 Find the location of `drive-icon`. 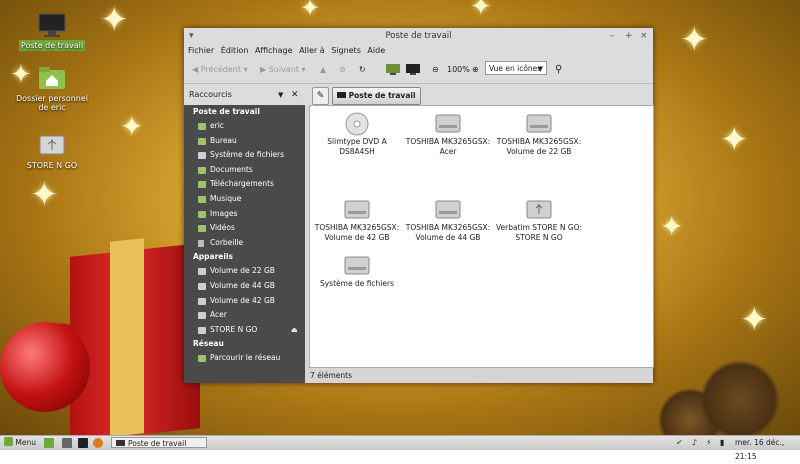

drive-icon is located at coordinates (202, 301).